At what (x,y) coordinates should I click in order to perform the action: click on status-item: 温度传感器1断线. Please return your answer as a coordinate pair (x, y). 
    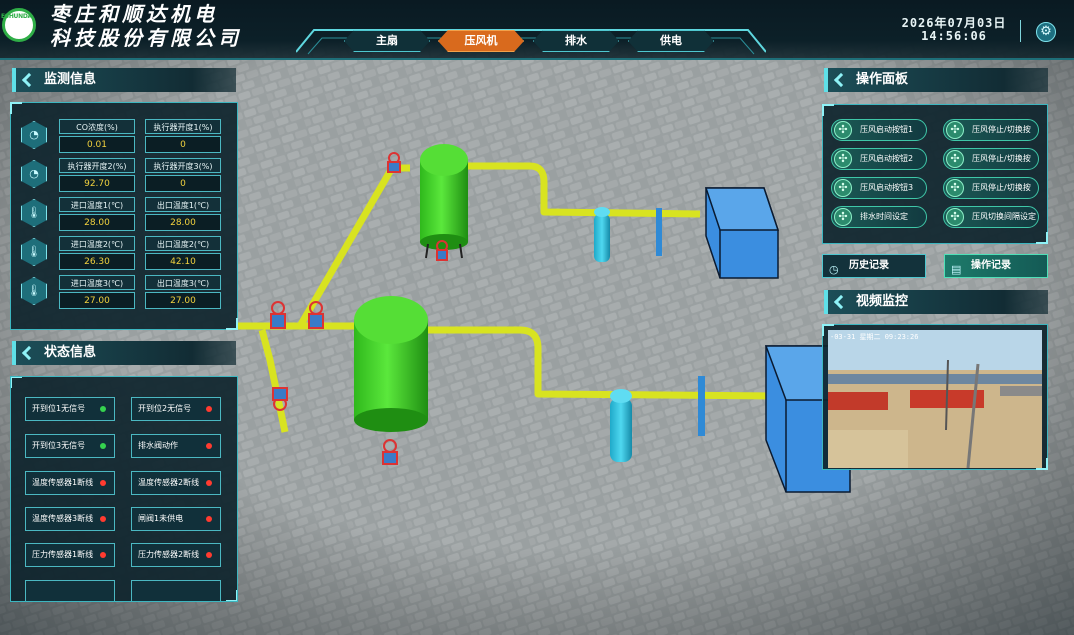
    Looking at the image, I should click on (70, 483).